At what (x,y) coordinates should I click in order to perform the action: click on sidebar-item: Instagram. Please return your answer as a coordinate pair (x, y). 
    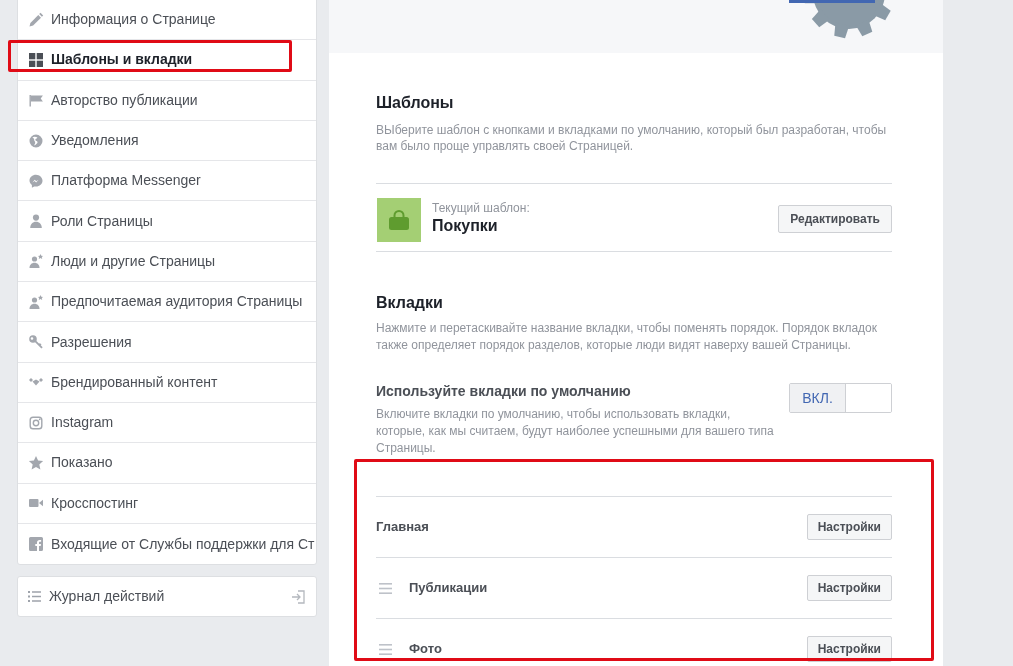
    Looking at the image, I should click on (167, 423).